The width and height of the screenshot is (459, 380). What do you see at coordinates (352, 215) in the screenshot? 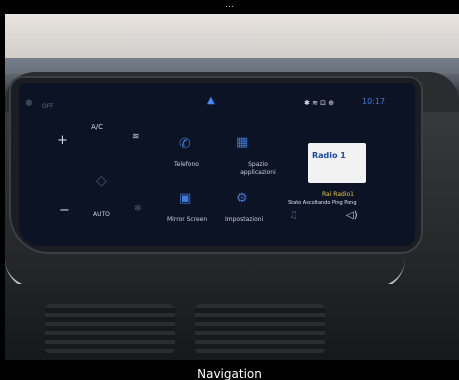
I see `volume-icon: ◁)` at bounding box center [352, 215].